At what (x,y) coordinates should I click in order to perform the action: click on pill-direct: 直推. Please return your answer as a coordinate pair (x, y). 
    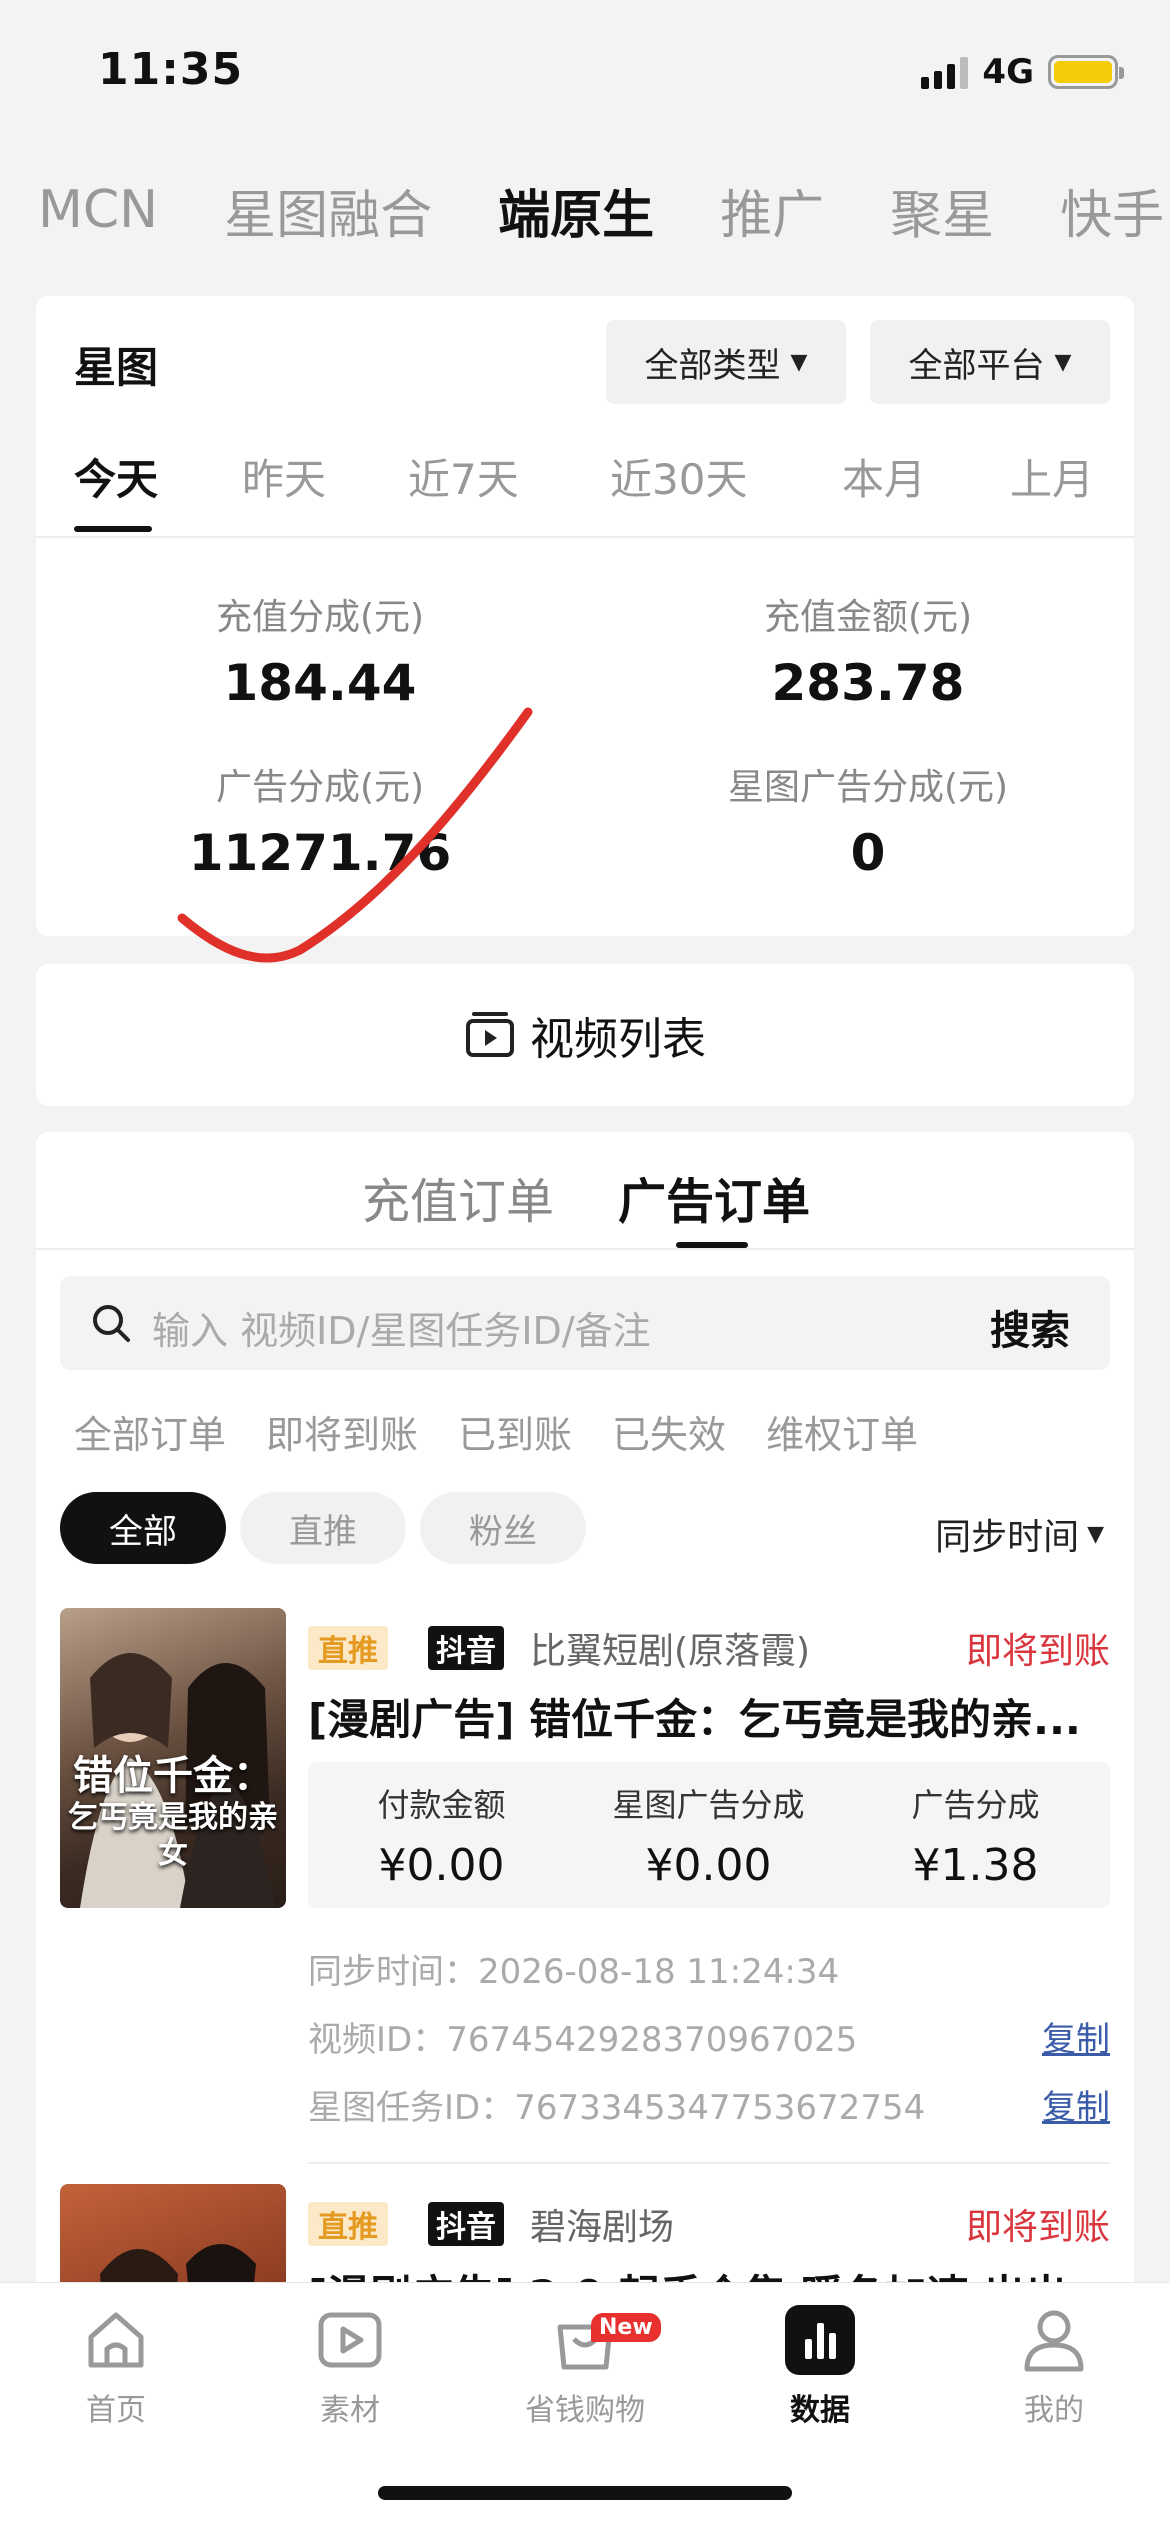
    Looking at the image, I should click on (323, 1528).